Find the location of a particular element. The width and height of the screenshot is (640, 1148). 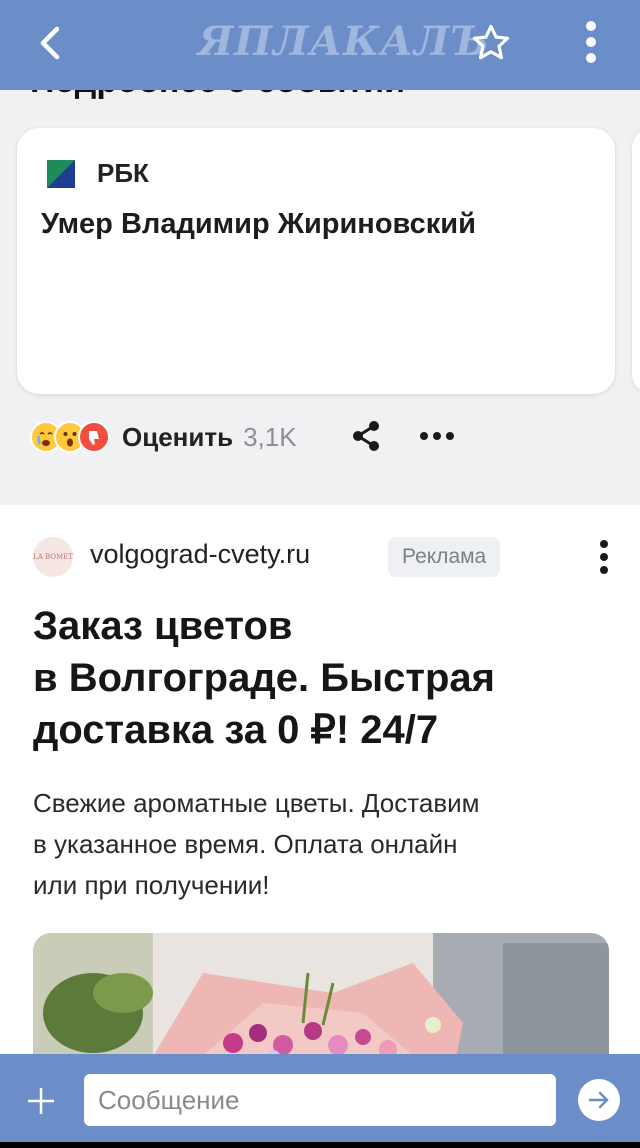

horizontal-dots-icon is located at coordinates (437, 436).